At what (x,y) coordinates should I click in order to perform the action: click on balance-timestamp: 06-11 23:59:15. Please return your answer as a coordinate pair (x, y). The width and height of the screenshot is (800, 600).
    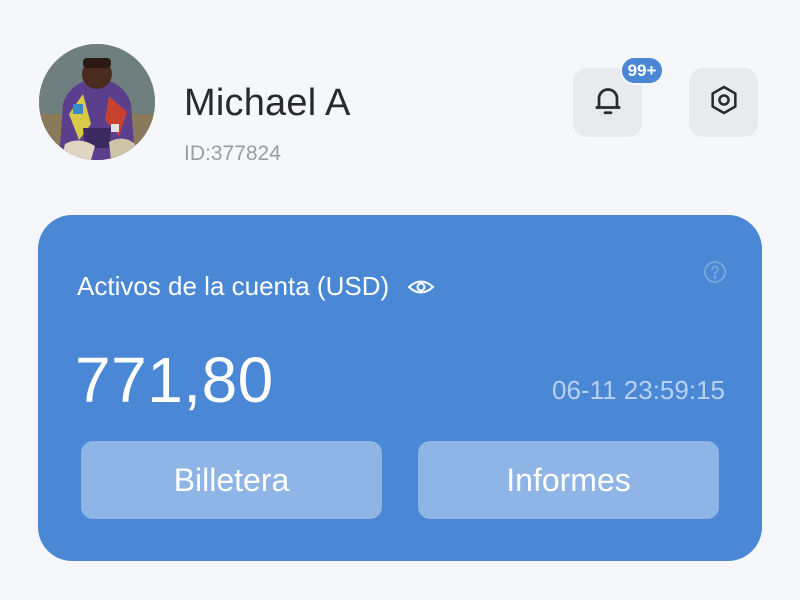
    Looking at the image, I should click on (638, 390).